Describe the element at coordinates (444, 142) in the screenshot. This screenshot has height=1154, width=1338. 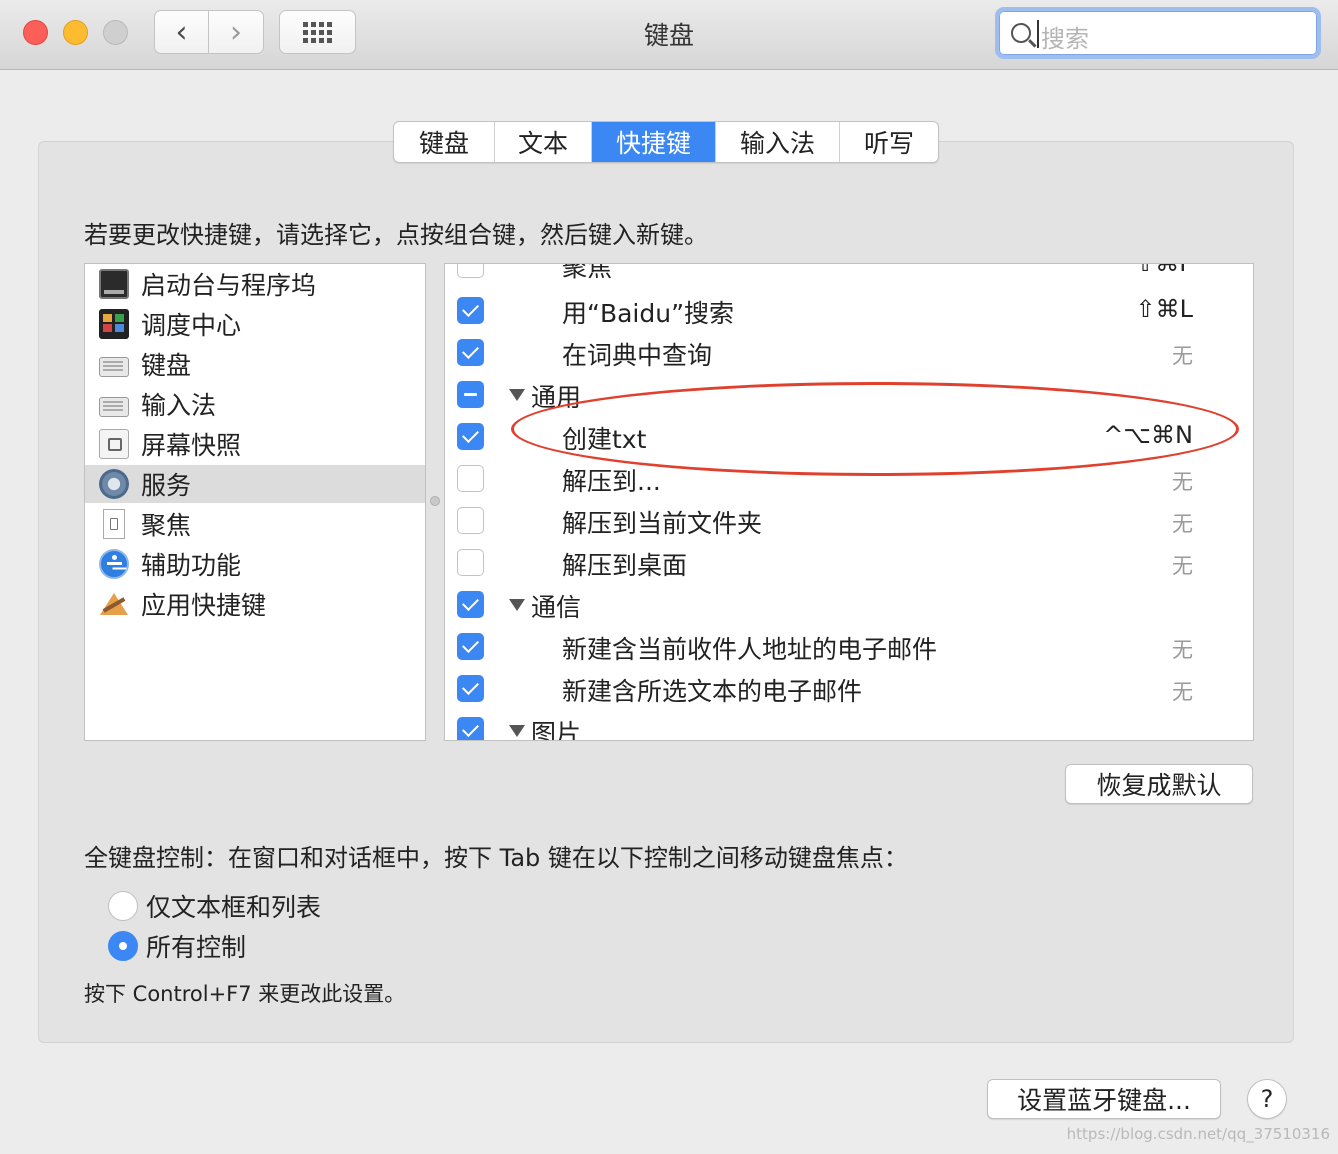
I see `tab-keyboard: 键盘` at that location.